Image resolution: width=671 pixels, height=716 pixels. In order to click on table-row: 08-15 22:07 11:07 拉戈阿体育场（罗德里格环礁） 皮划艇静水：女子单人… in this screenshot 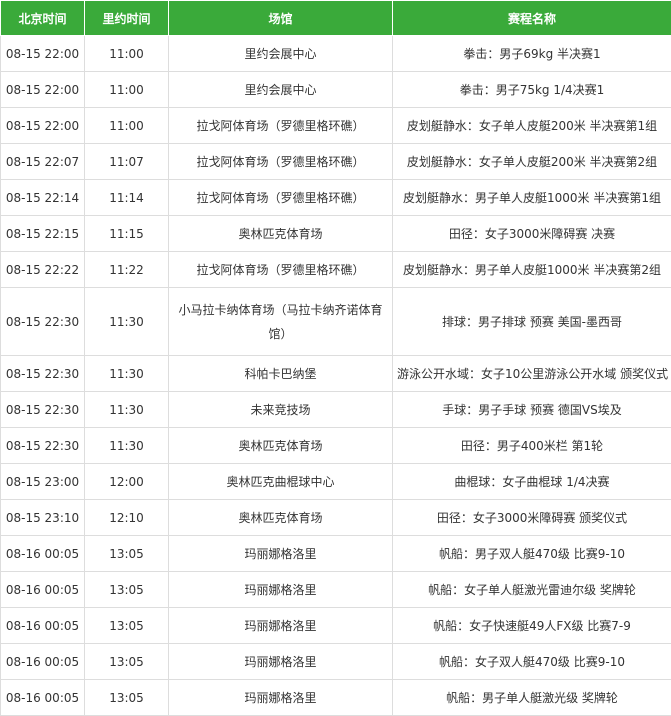, I will do `click(335, 161)`.